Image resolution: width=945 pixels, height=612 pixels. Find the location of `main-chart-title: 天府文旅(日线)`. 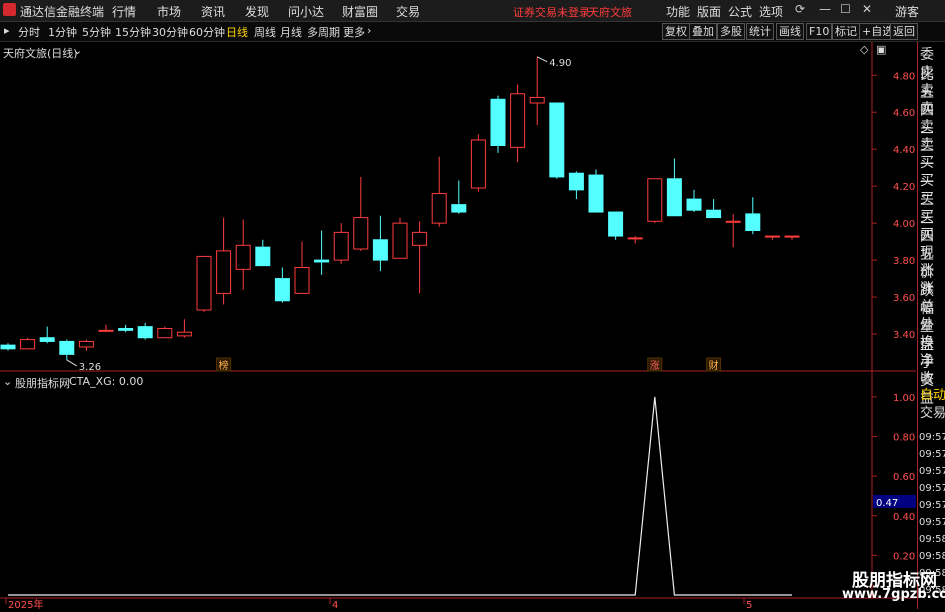

main-chart-title: 天府文旅(日线) is located at coordinates (40, 53).